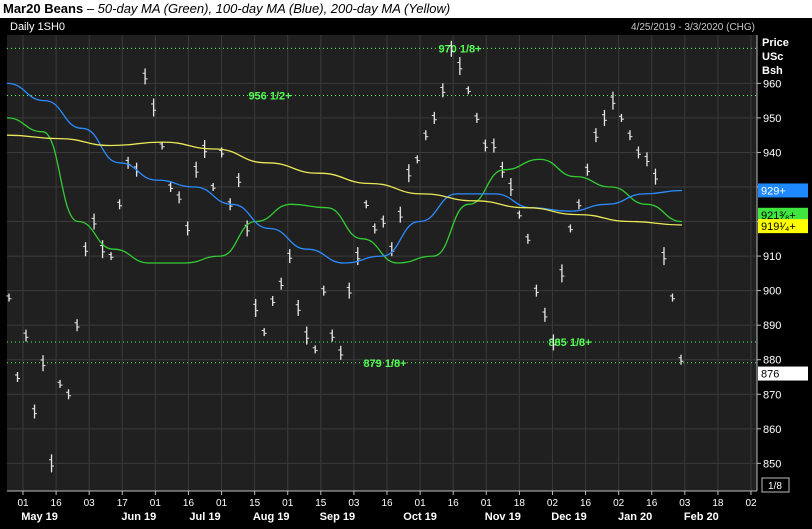 This screenshot has width=812, height=529. I want to click on y-tick-label: 880, so click(772, 361).